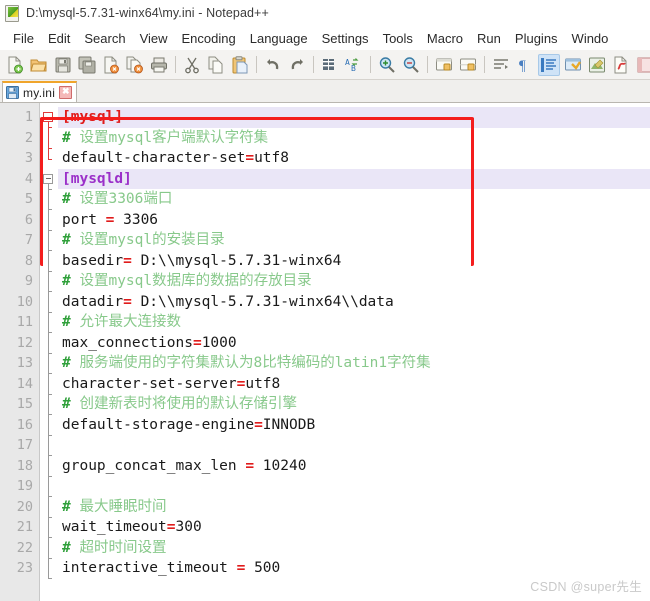 Image resolution: width=650 pixels, height=601 pixels. Describe the element at coordinates (345, 38) in the screenshot. I see `menu-item-settings: Settings` at that location.